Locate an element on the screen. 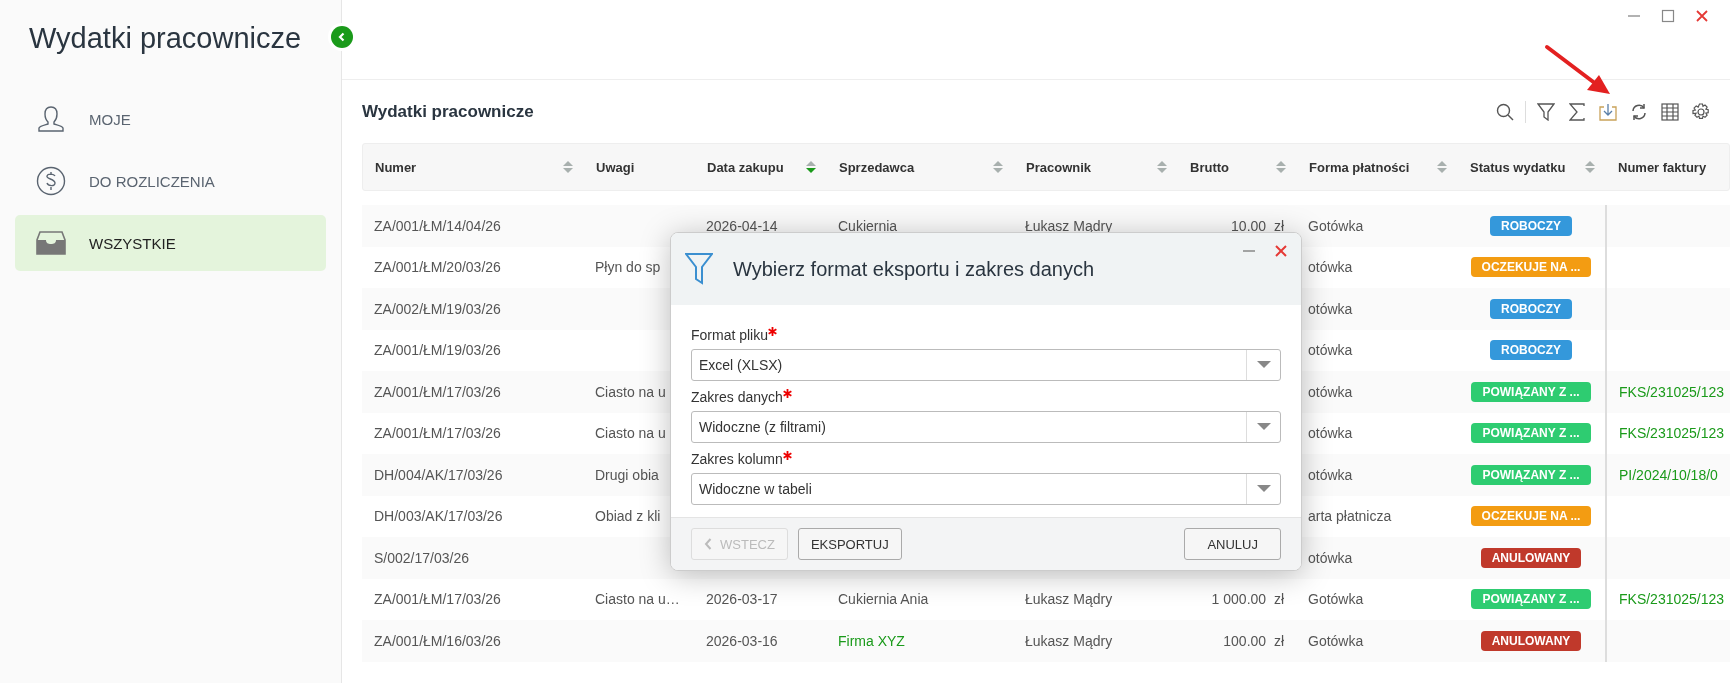  format-dropdown: Excel (XLSX) is located at coordinates (986, 365).